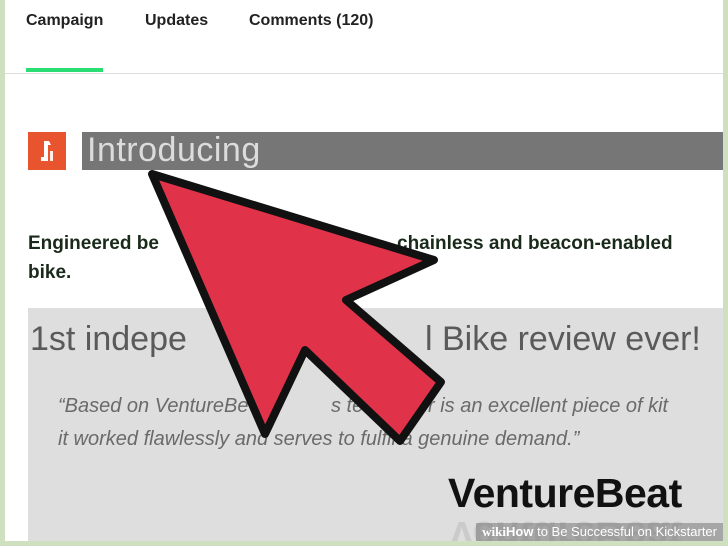  I want to click on review-title-start: 1st indepe, so click(108, 339).